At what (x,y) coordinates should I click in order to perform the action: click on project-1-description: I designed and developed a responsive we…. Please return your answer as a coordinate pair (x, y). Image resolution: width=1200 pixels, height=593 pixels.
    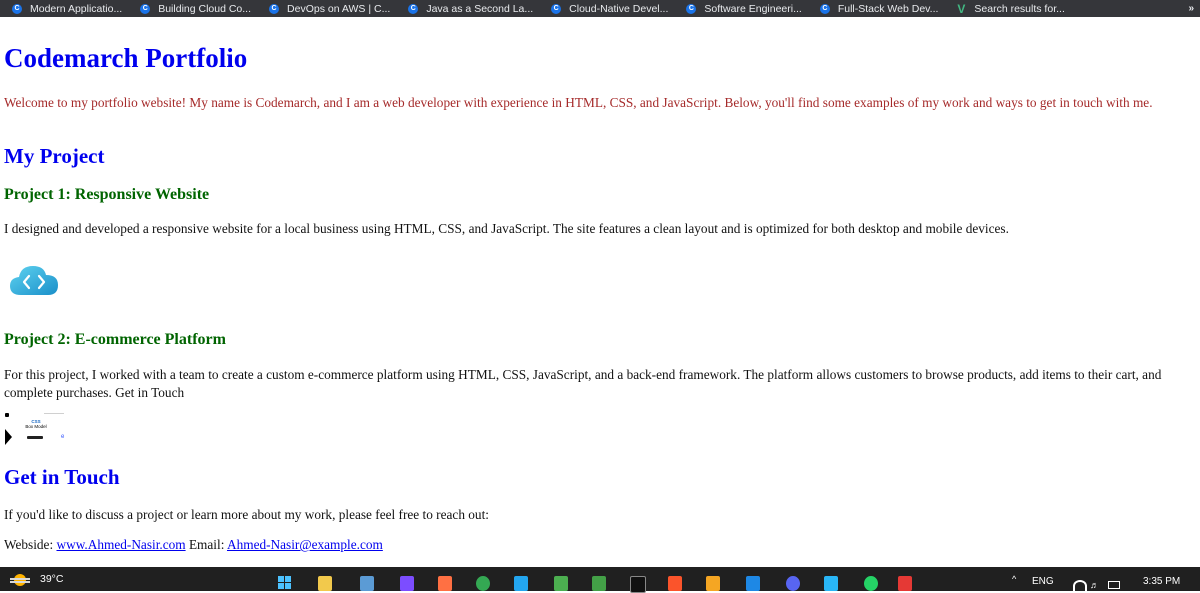
    Looking at the image, I should click on (506, 228).